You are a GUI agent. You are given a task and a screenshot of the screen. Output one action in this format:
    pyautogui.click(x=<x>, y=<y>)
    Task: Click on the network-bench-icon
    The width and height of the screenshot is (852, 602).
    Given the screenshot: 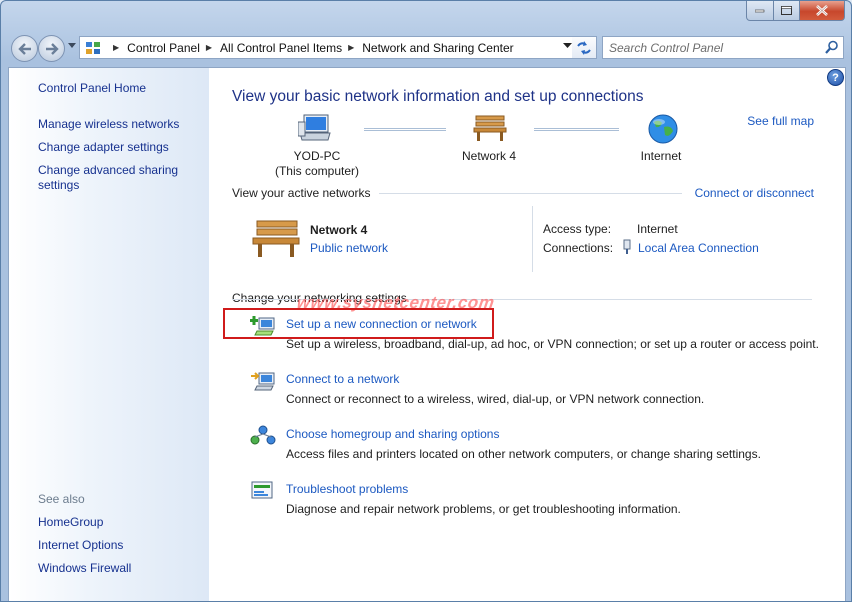 What is the action you would take?
    pyautogui.click(x=490, y=128)
    